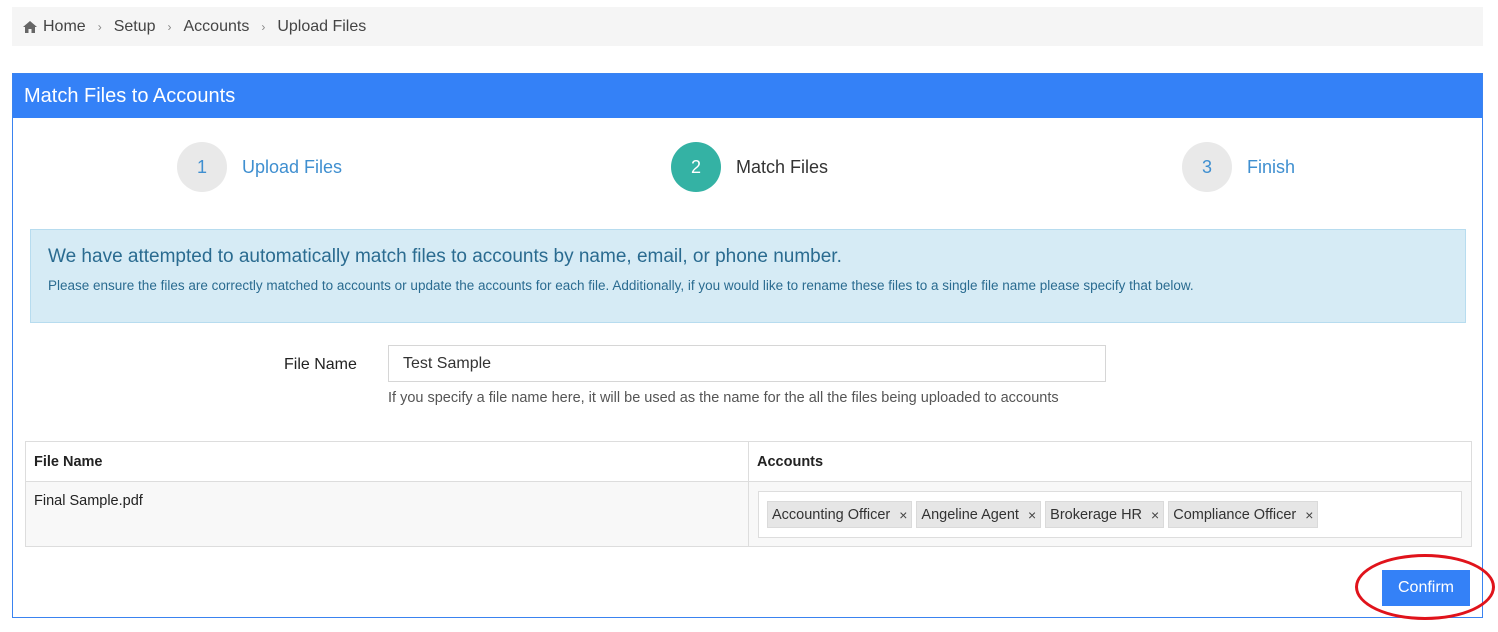 The width and height of the screenshot is (1498, 632). Describe the element at coordinates (135, 27) in the screenshot. I see `breadcrumb-setup: Setup` at that location.